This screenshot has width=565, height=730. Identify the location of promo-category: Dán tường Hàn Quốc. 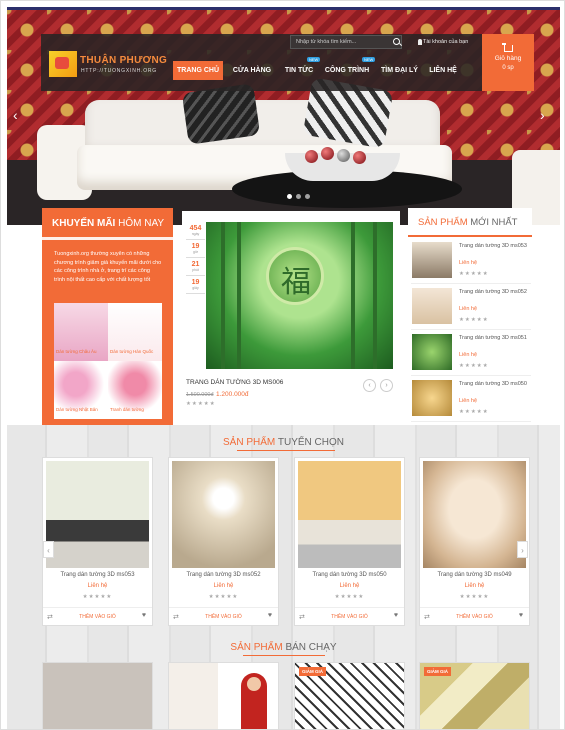
(135, 332).